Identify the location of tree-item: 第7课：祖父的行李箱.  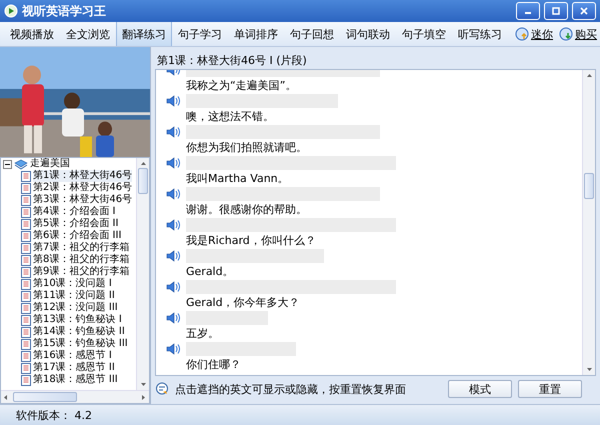
(81, 248).